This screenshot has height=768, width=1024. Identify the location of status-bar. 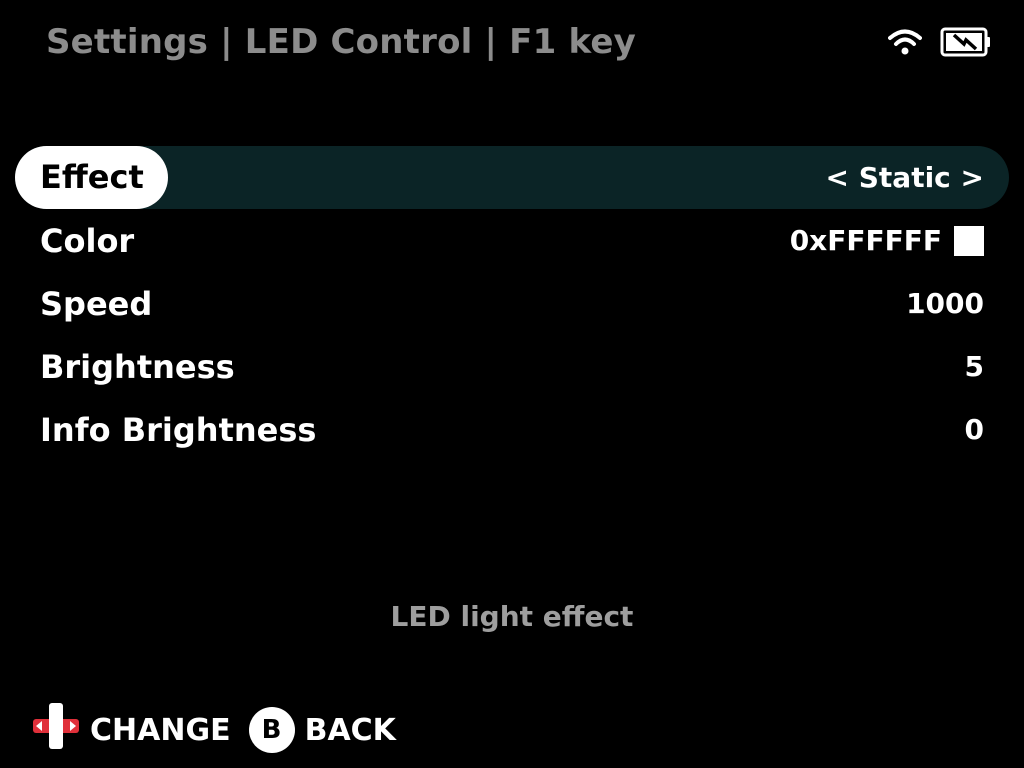
(940, 44).